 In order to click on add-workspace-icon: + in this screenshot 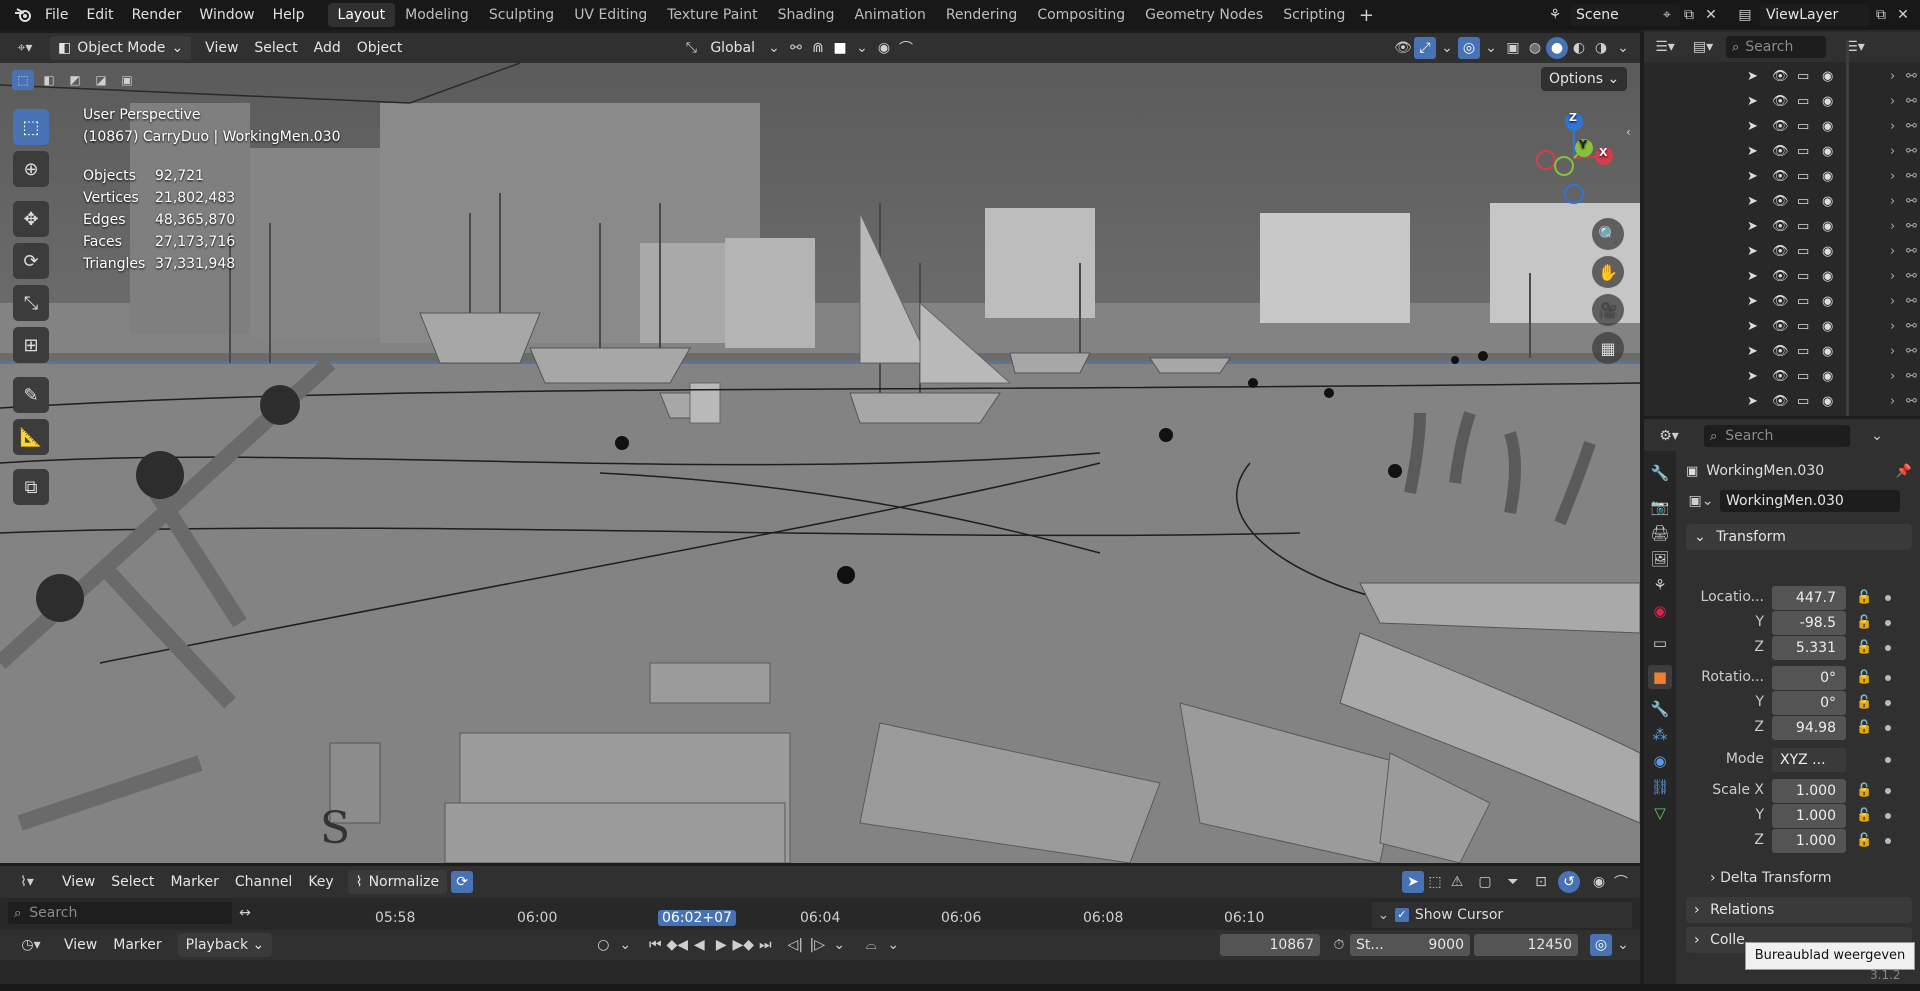, I will do `click(1366, 15)`.